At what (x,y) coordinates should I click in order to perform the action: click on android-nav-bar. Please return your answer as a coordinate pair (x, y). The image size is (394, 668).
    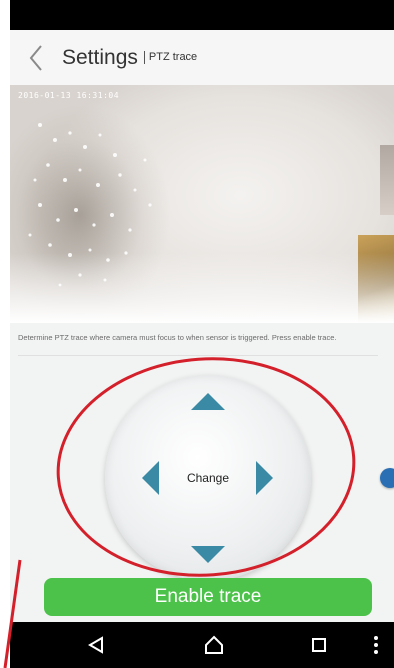
    Looking at the image, I should click on (202, 645).